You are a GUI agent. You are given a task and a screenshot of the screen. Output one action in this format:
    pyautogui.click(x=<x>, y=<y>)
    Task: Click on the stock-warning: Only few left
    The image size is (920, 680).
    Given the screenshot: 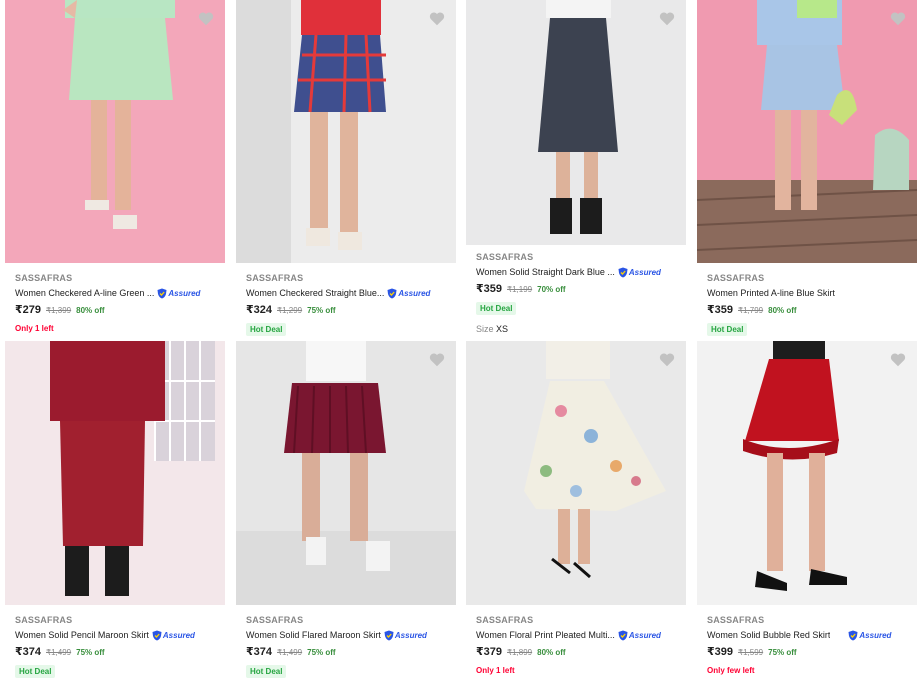 What is the action you would take?
    pyautogui.click(x=731, y=670)
    